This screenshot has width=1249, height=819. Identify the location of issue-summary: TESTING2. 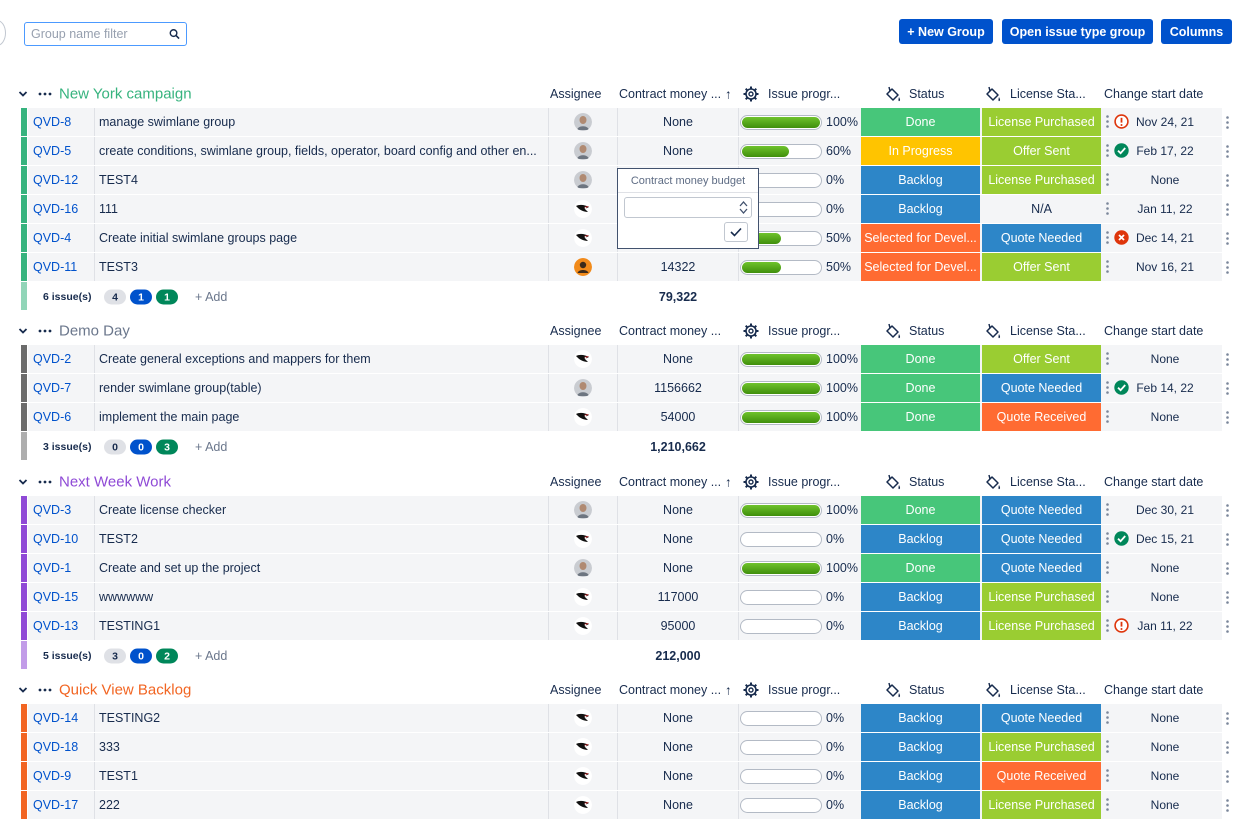
(322, 718).